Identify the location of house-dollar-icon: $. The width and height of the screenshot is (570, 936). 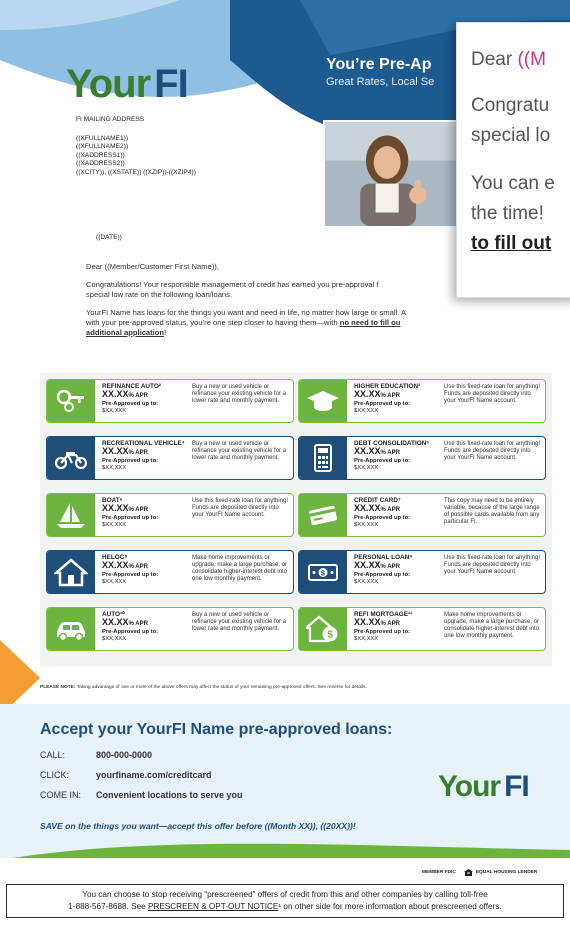
(323, 629).